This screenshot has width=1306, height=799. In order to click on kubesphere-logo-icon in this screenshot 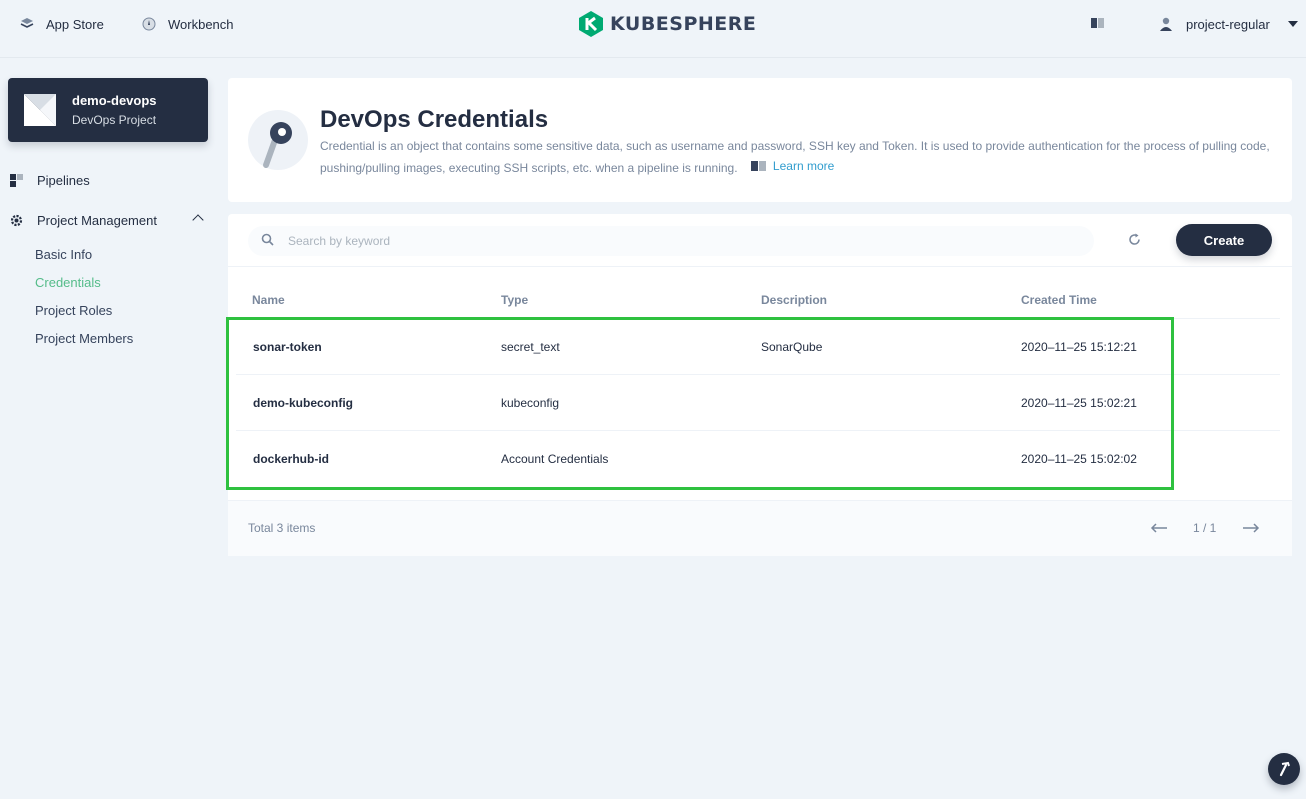, I will do `click(591, 24)`.